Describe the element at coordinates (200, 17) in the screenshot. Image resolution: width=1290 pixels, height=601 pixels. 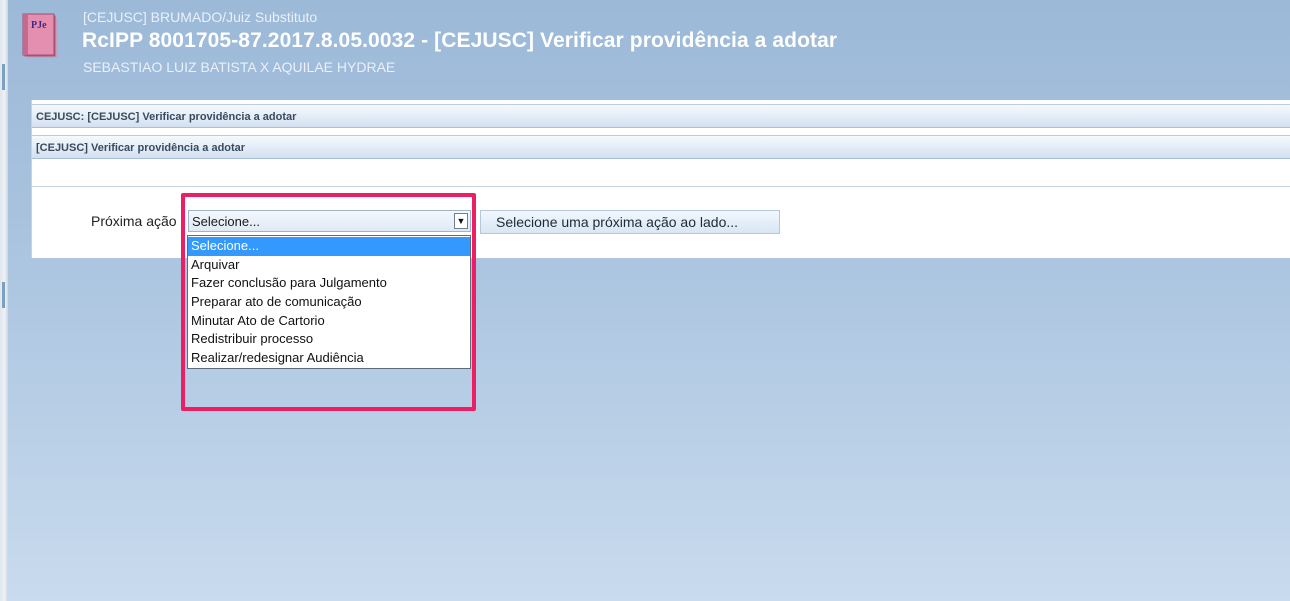
I see `court-subtitle: [CEJUSC] BRUMADO/Juiz Substituto` at that location.